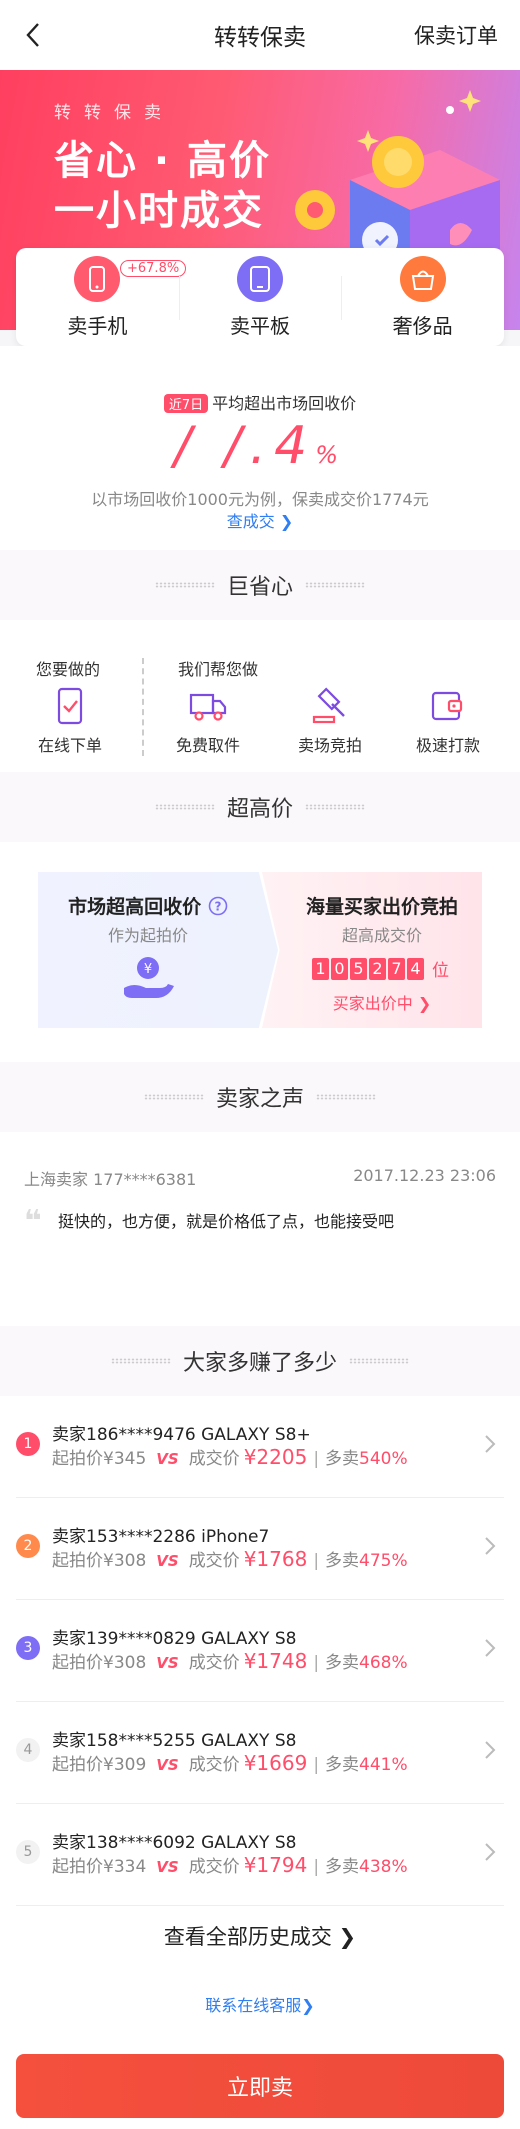 This screenshot has height=2129, width=520. I want to click on deal-price: ¥1768, so click(275, 1559).